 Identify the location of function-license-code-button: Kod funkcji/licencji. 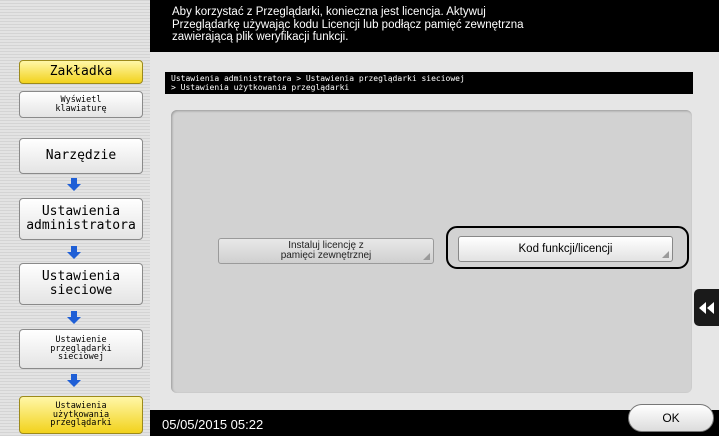
(565, 249).